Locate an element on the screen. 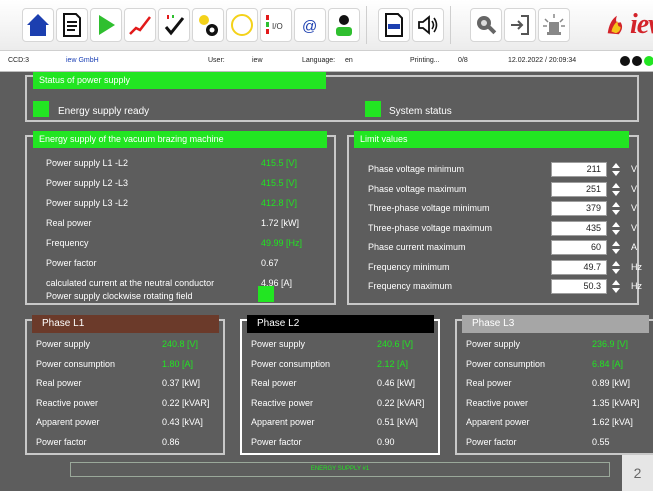  circle-icon is located at coordinates (242, 25).